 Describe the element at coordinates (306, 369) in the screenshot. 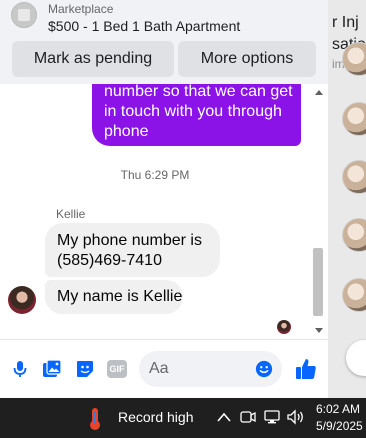

I see `like-icon` at that location.